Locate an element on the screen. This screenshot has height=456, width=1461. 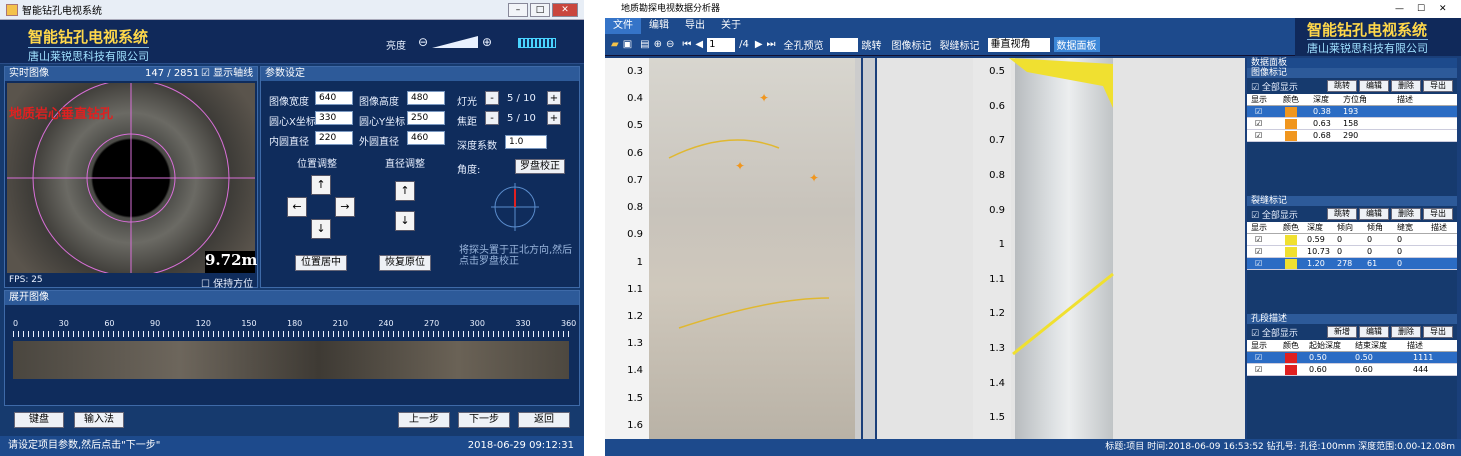
unrolled-header: 展开图像 is located at coordinates (292, 298).